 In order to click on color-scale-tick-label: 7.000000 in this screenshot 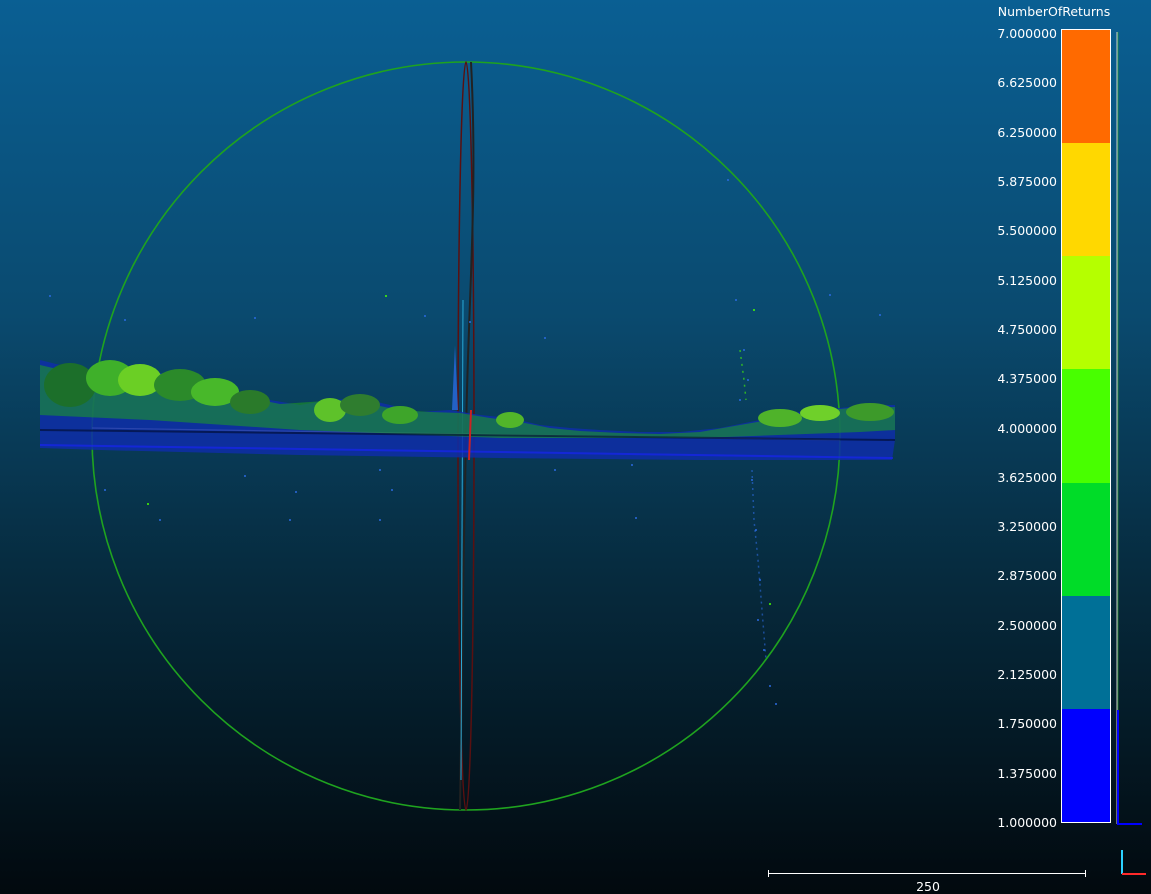, I will do `click(1027, 33)`.